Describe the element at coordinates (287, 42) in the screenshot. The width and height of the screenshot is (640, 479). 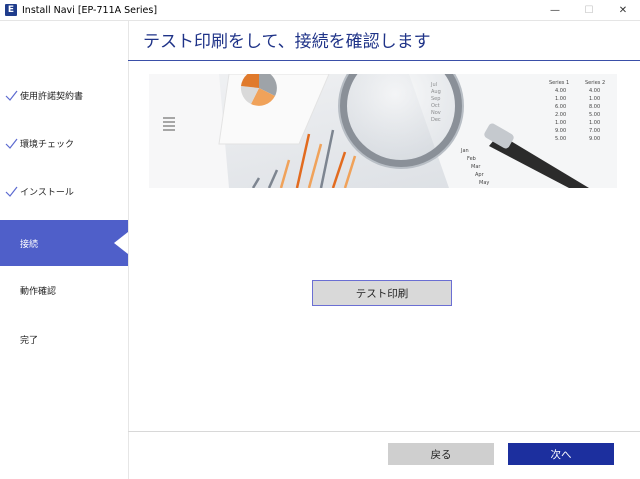
I see `page-title: テスト印刷をして、接続を確認します` at that location.